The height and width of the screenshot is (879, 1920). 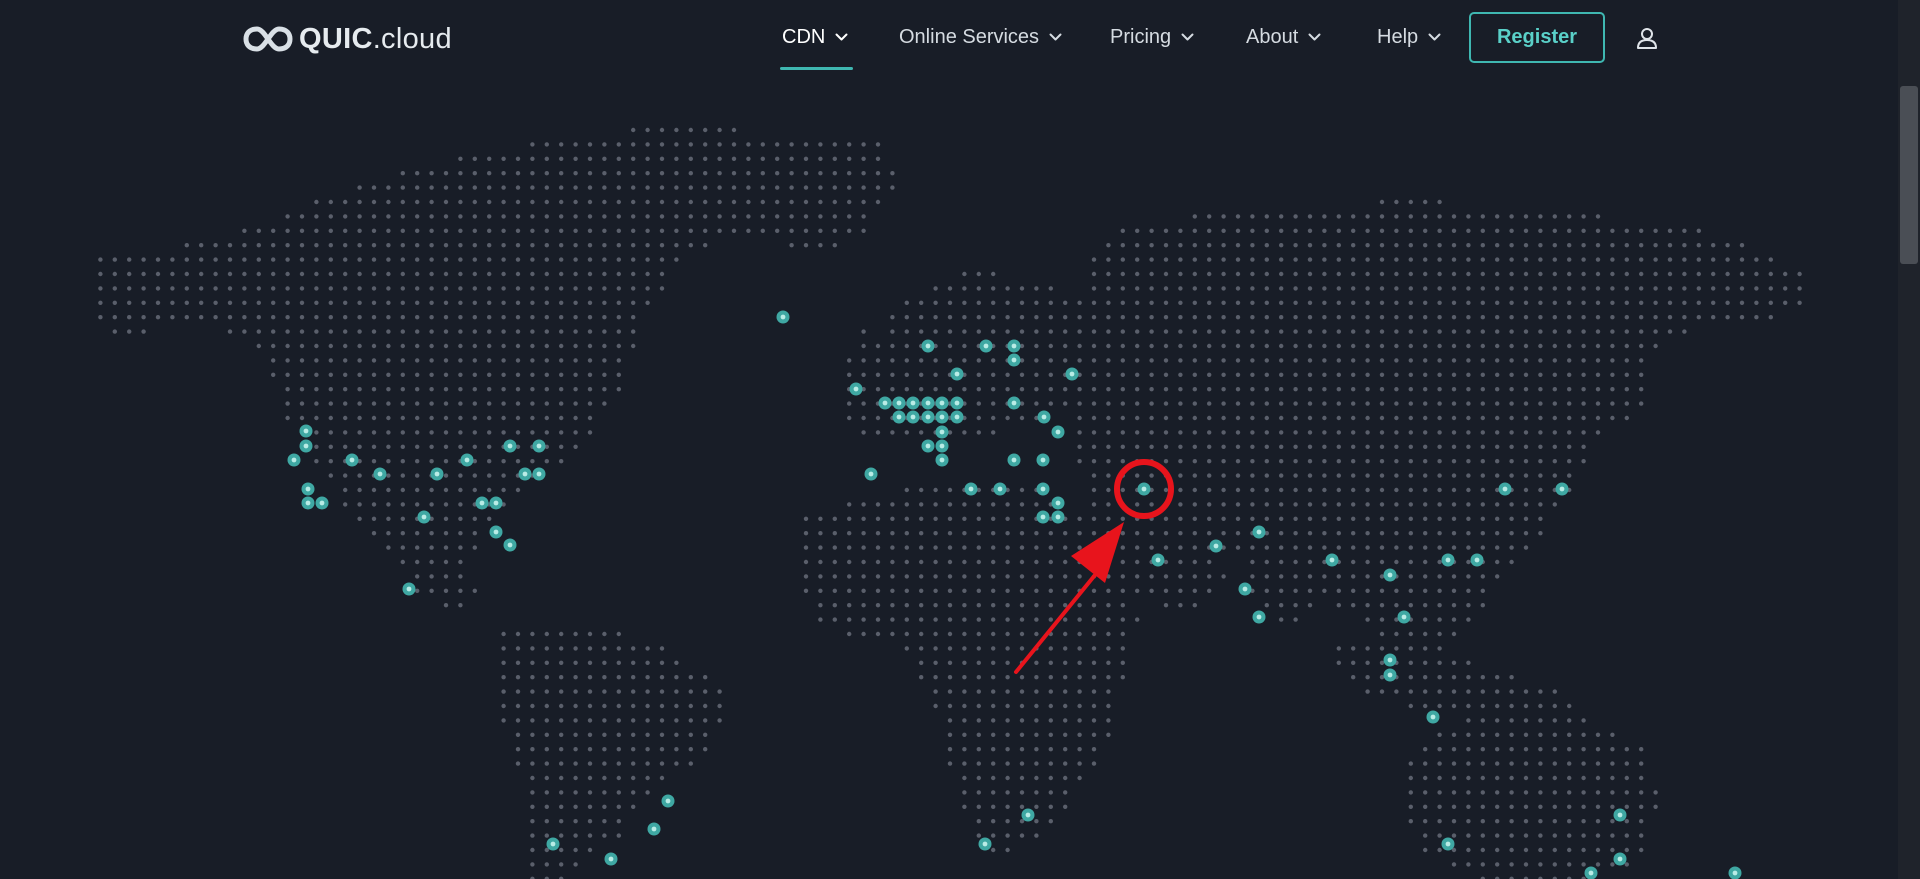 What do you see at coordinates (347, 39) in the screenshot?
I see `logo: QUIC.cloud` at bounding box center [347, 39].